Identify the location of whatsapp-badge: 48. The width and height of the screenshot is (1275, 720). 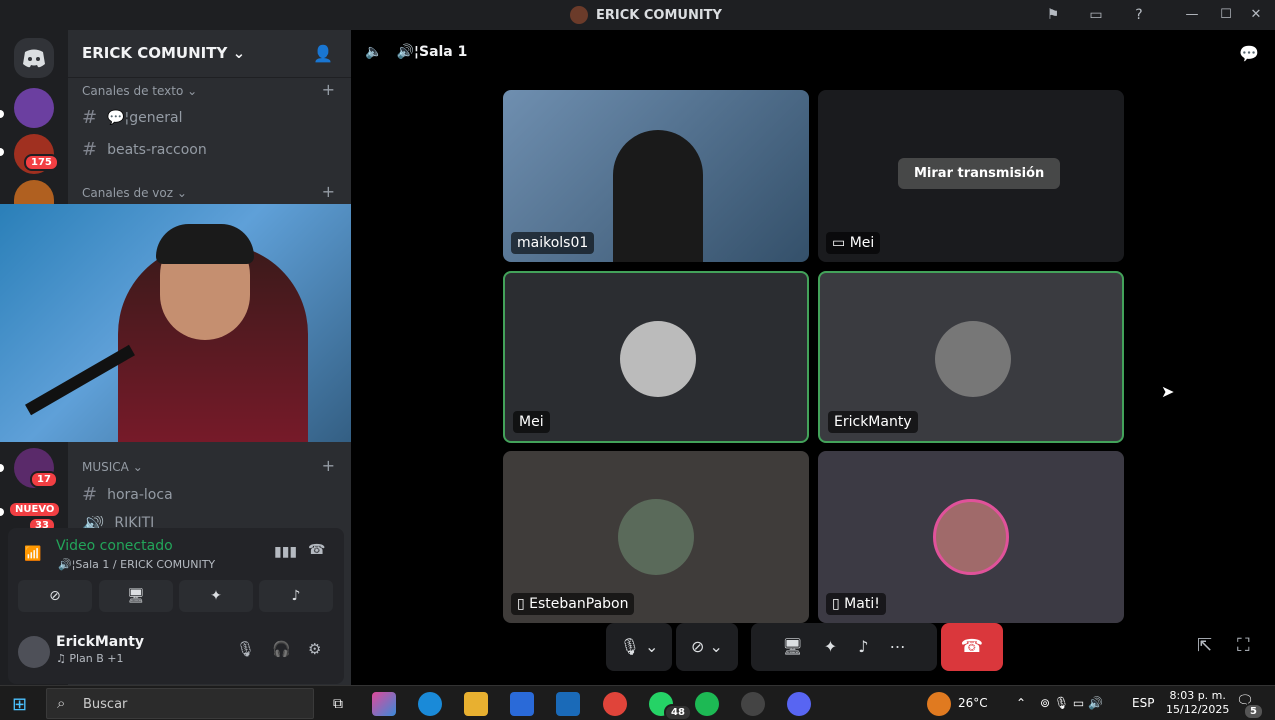
(678, 712).